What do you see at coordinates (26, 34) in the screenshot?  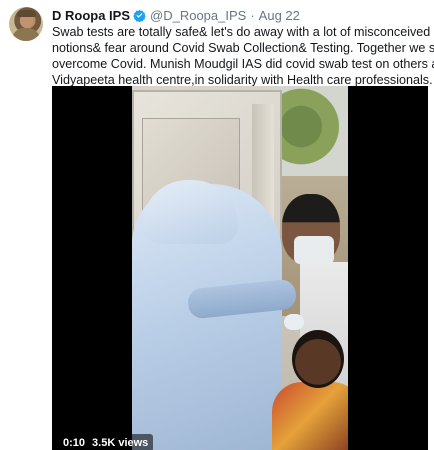 I see `avatar-uniform` at bounding box center [26, 34].